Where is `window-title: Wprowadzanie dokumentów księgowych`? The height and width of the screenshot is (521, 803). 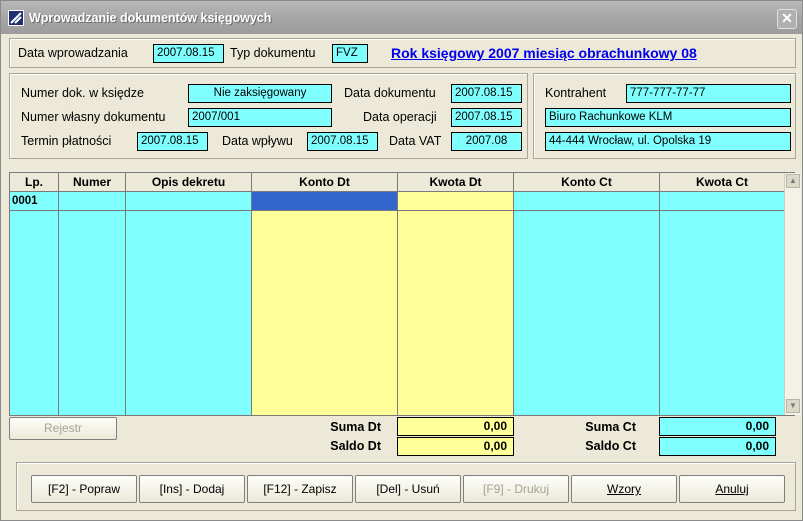 window-title: Wprowadzanie dokumentów księgowych is located at coordinates (150, 18).